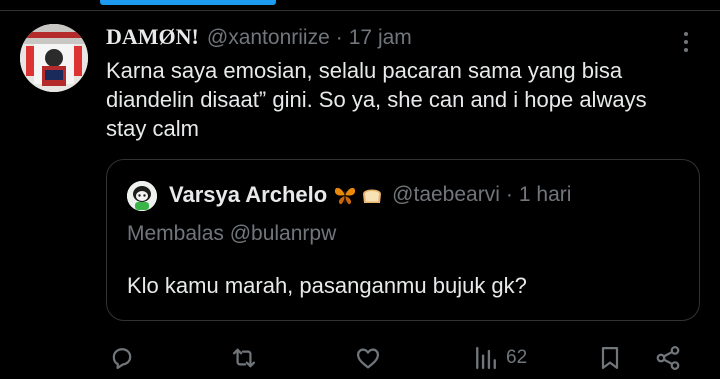 Image resolution: width=720 pixels, height=379 pixels. What do you see at coordinates (188, 2) in the screenshot?
I see `active-tab-indicator` at bounding box center [188, 2].